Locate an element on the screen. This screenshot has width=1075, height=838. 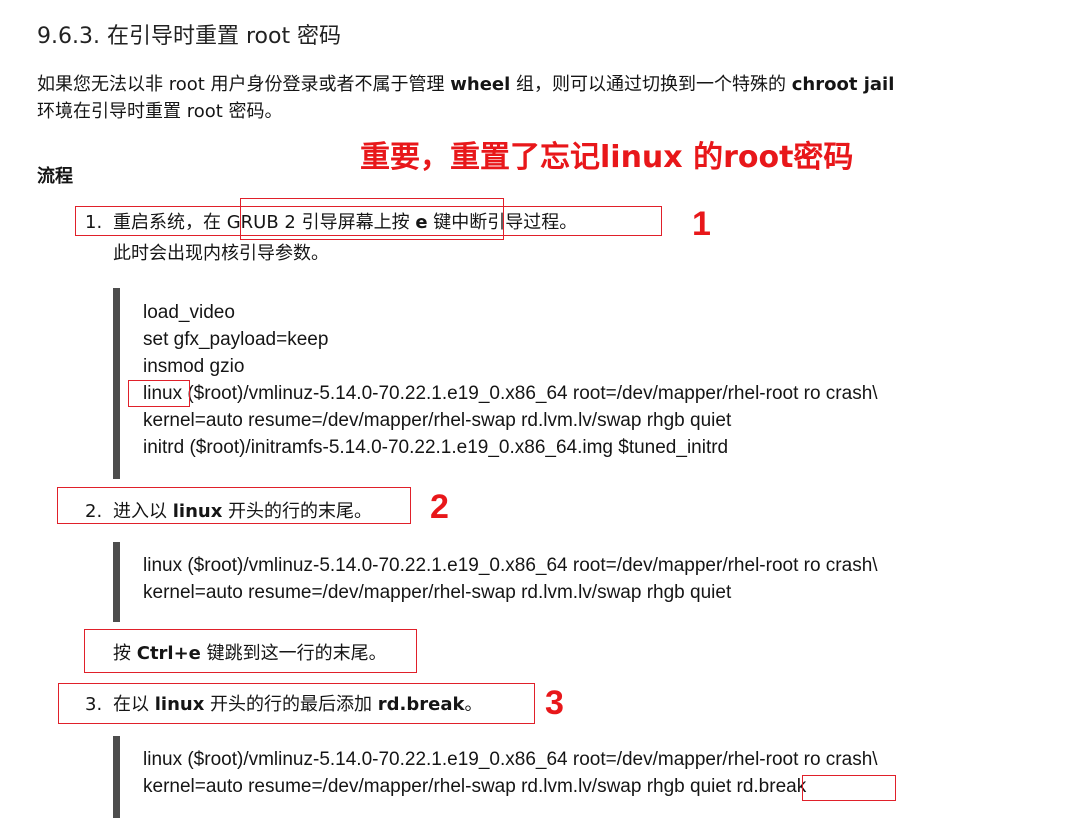
section-heading: 9.6.3. 在引导时重置 root 密码 is located at coordinates (189, 36).